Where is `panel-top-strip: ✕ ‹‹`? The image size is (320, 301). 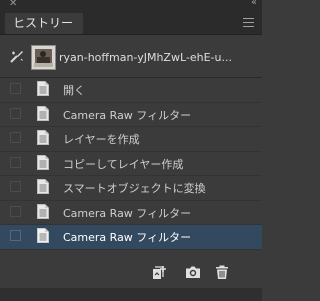 panel-top-strip: ✕ ‹‹ is located at coordinates (131, 5).